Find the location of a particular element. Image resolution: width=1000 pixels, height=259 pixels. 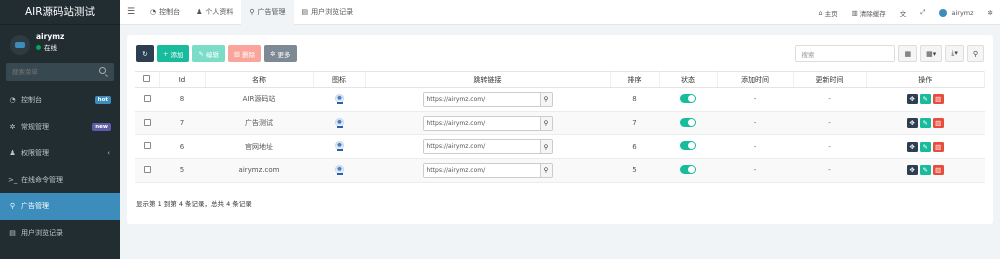

table-row: 7 广告测试 https://airymz.com/ ⚲ 7 - - ✥ ✎ ▥ is located at coordinates (560, 123).